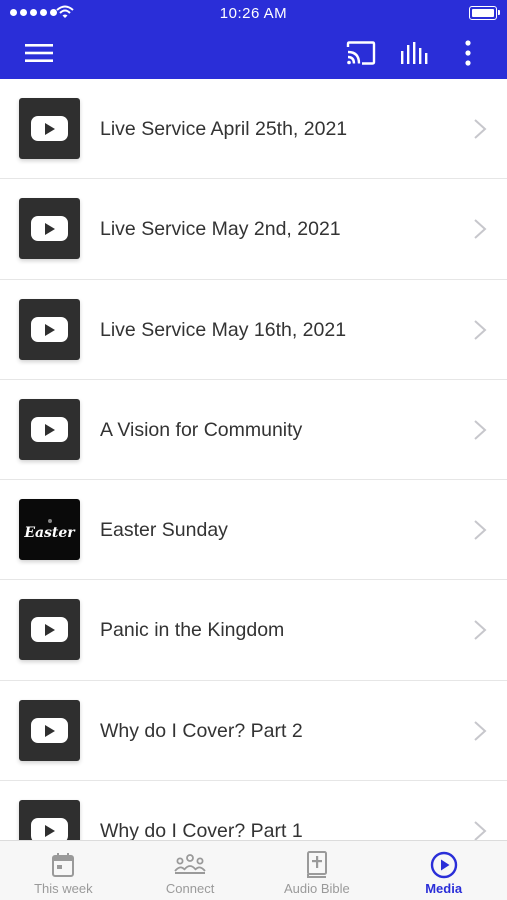 The width and height of the screenshot is (507, 900). I want to click on list-item-title: Live Service April 25th, 2021, so click(224, 129).